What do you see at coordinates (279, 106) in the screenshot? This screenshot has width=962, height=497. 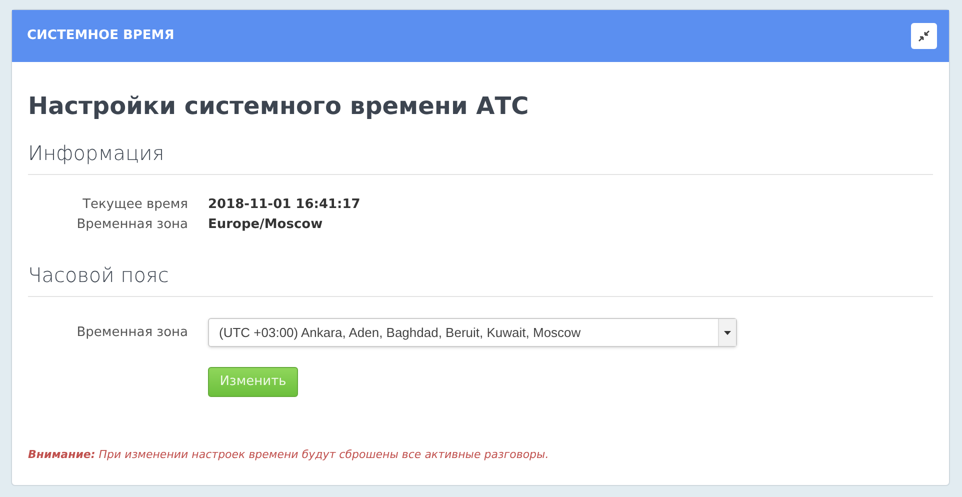 I see `page-heading: Настройки системного времени АТС` at bounding box center [279, 106].